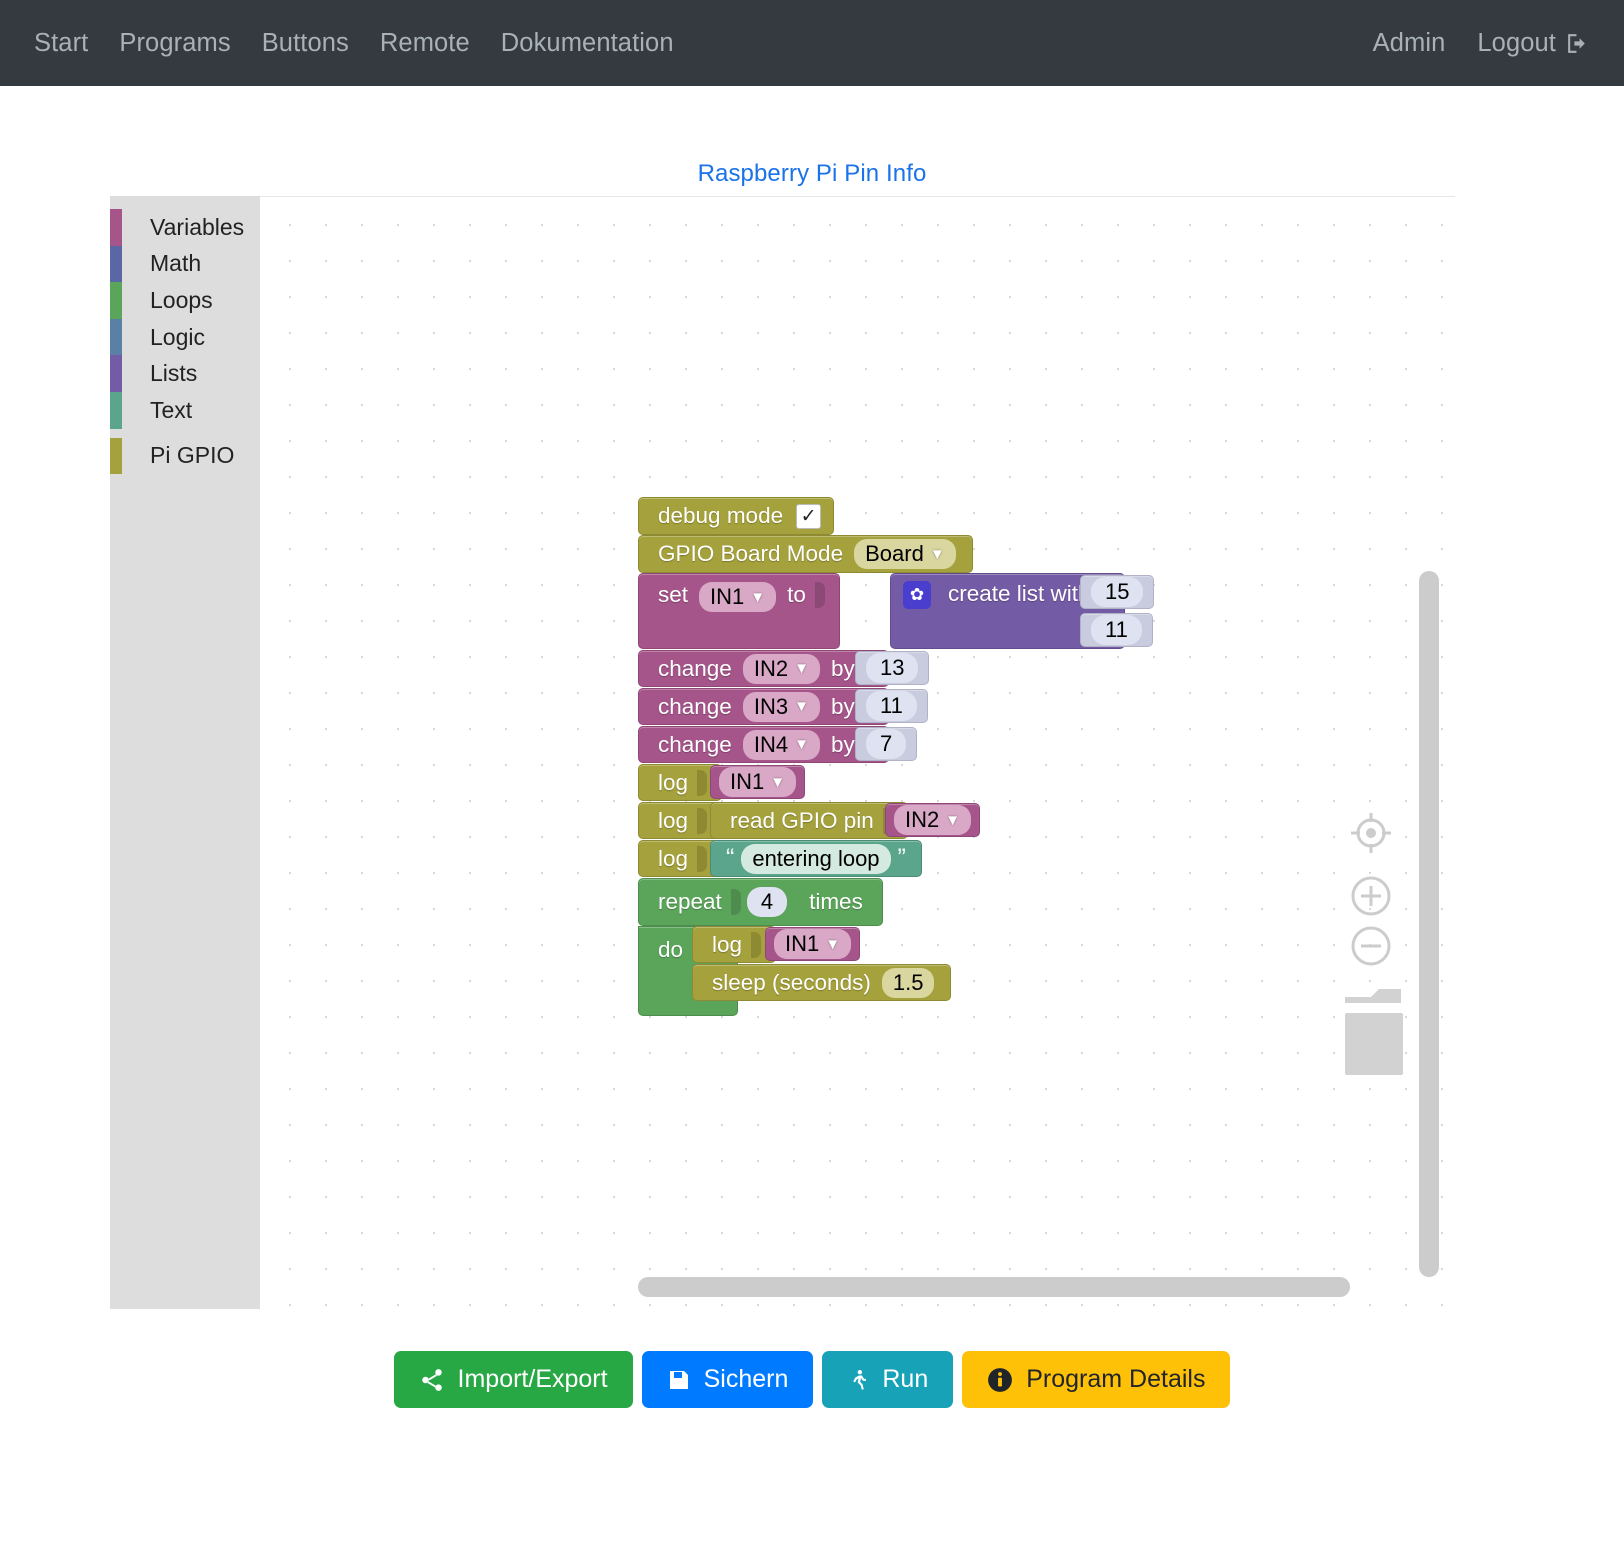 The image size is (1624, 1541). What do you see at coordinates (802, 820) in the screenshot?
I see `read-gpio-pin-label: read GPIO pin` at bounding box center [802, 820].